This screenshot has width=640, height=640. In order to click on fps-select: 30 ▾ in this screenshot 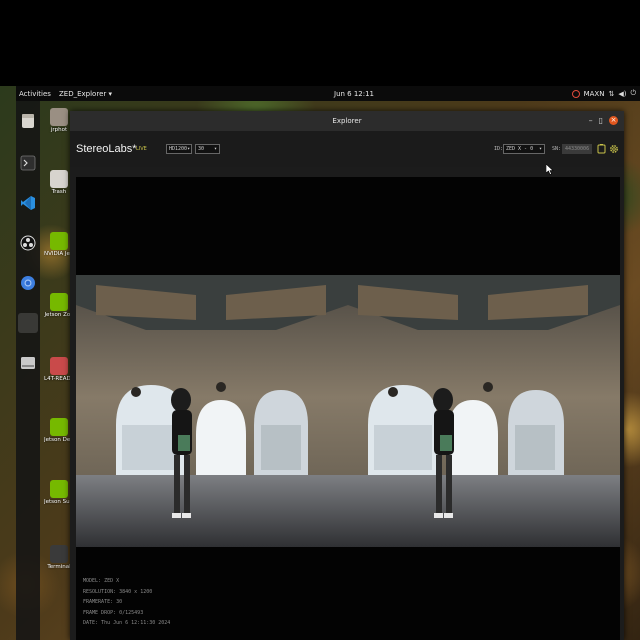, I will do `click(207, 149)`.